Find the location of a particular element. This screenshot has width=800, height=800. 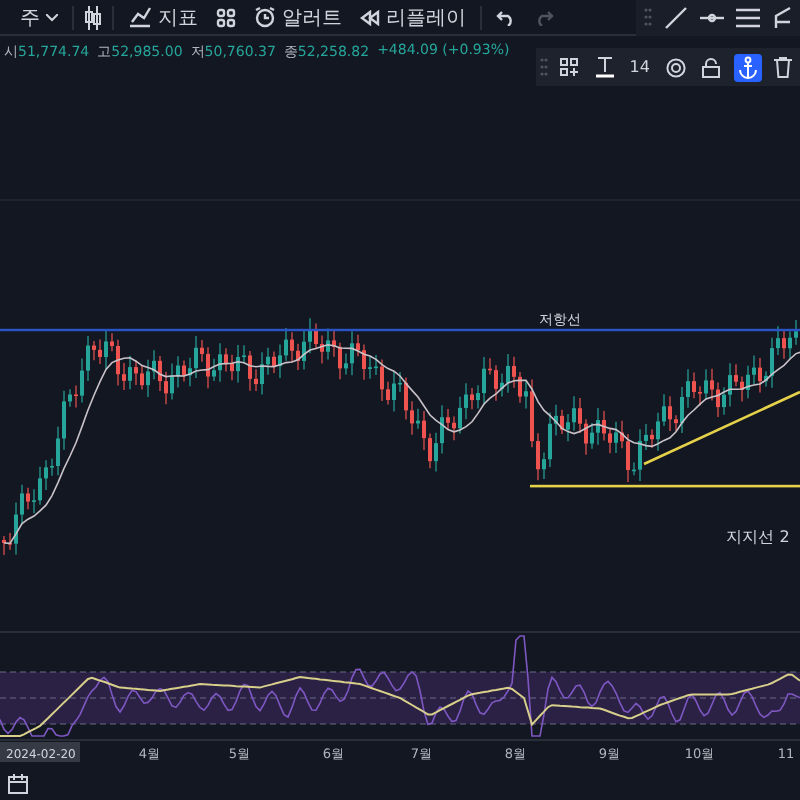

drag-handle-icon is located at coordinates (544, 67).